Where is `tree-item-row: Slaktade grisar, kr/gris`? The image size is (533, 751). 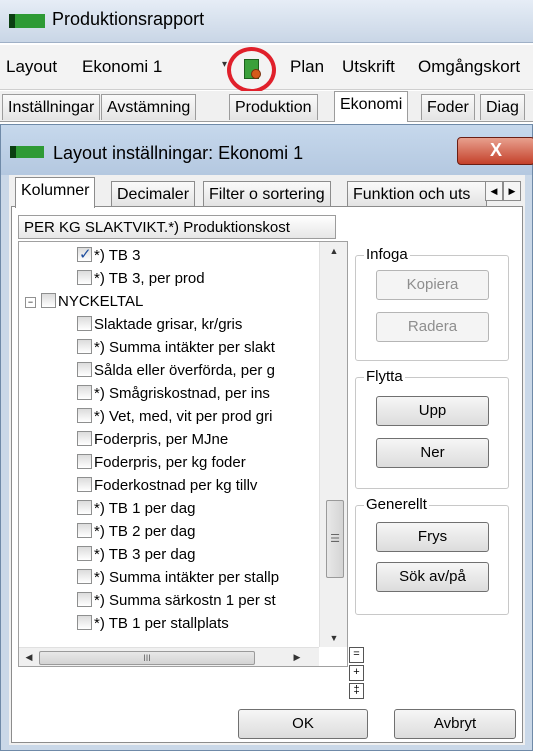 tree-item-row: Slaktade grisar, kr/gris is located at coordinates (169, 324).